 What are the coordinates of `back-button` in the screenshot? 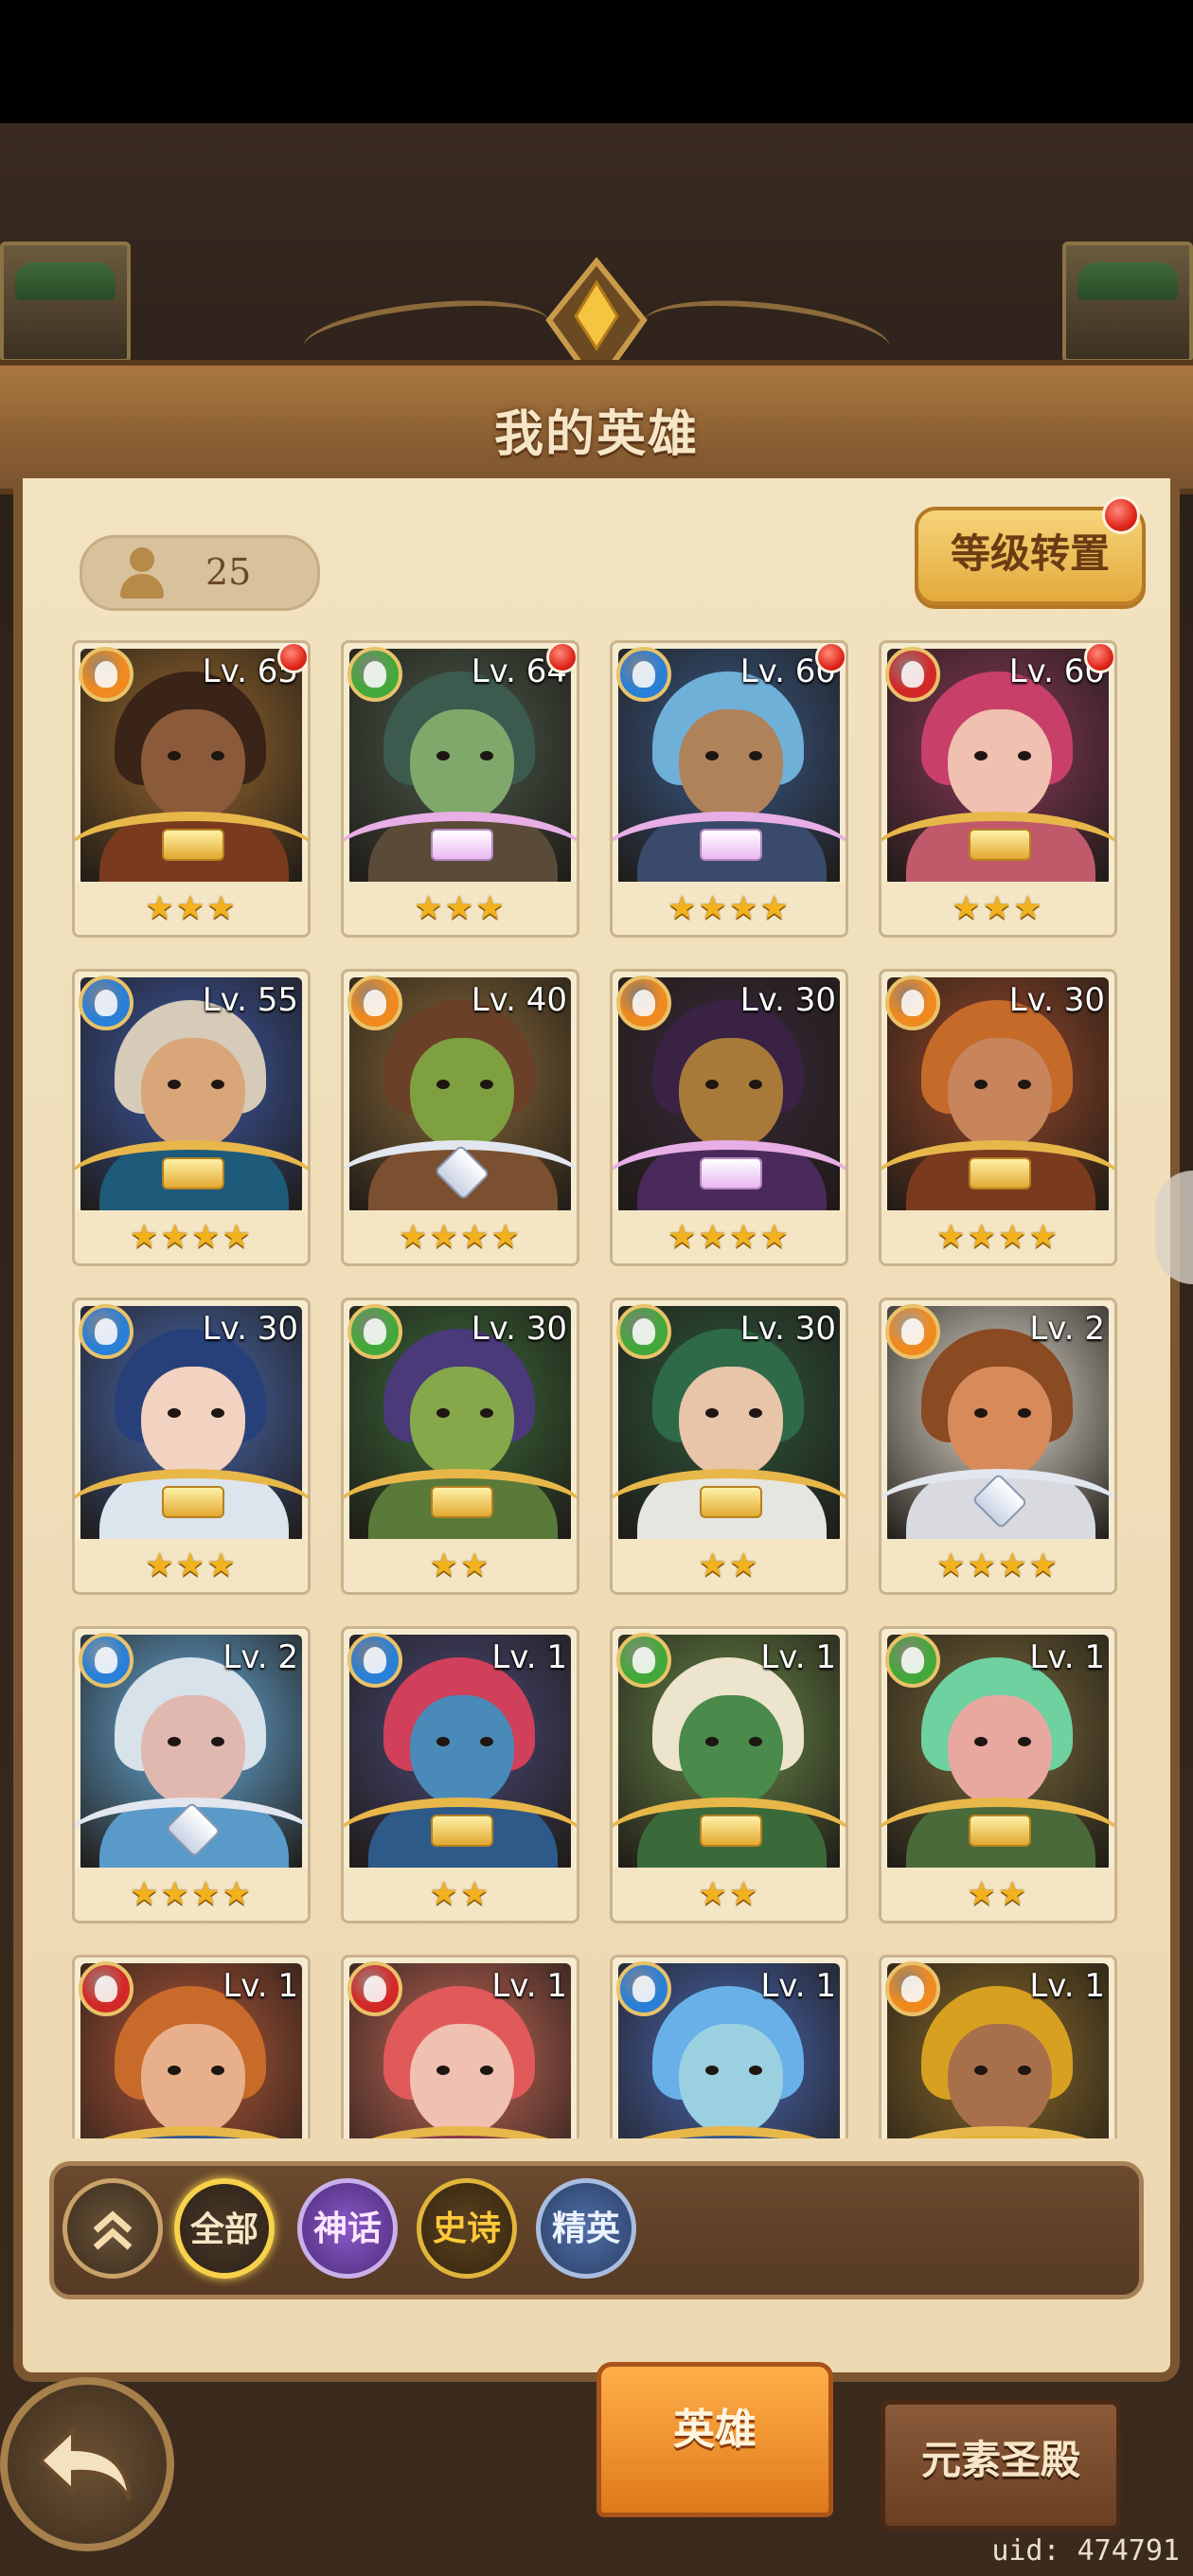 It's located at (87, 2464).